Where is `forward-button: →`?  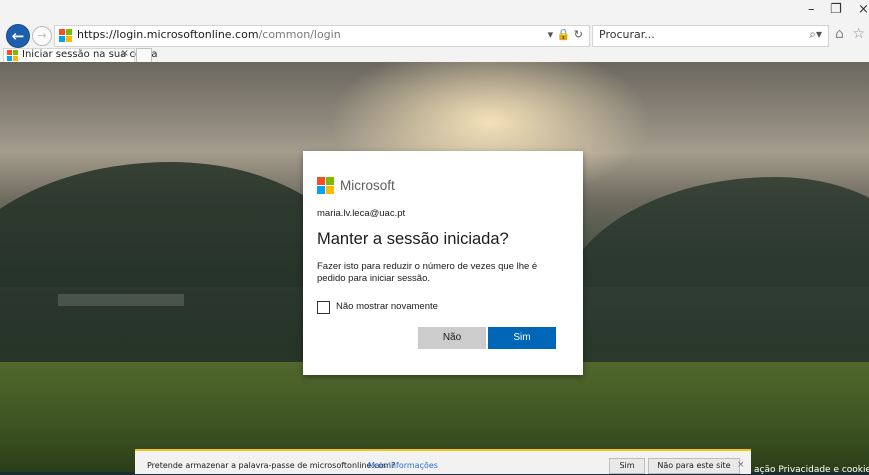 forward-button: → is located at coordinates (42, 36).